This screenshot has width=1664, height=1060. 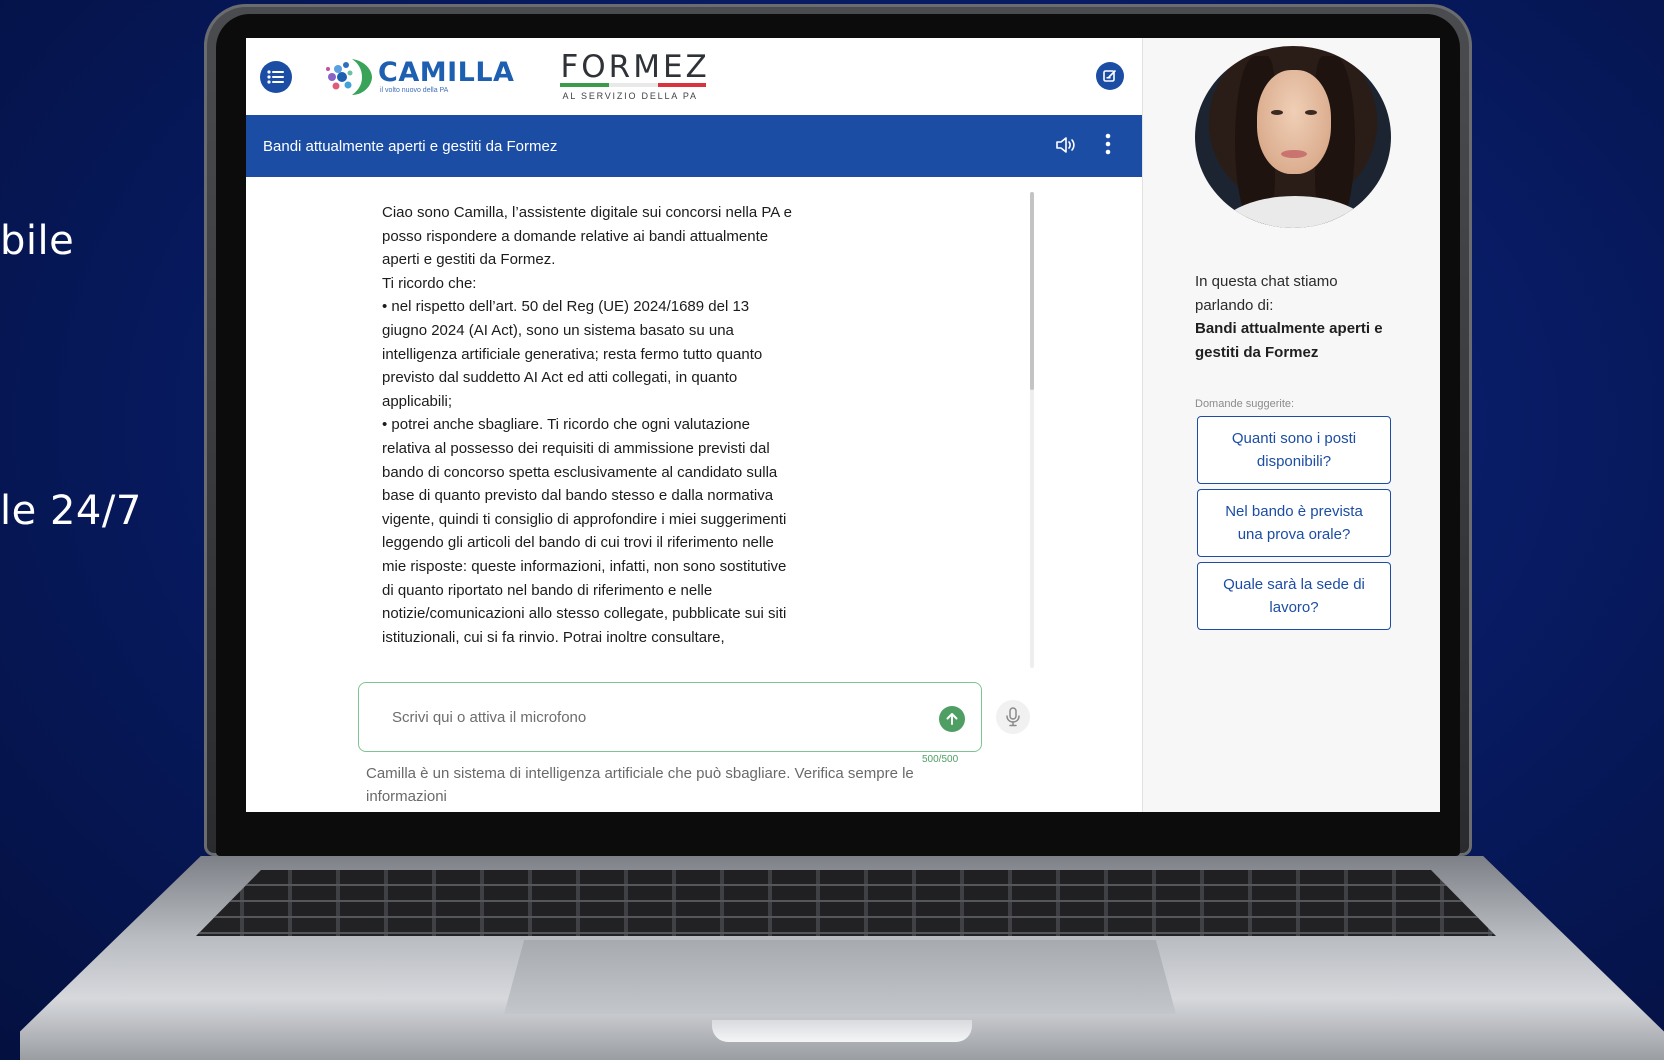 I want to click on message-input-box, so click(x=670, y=717).